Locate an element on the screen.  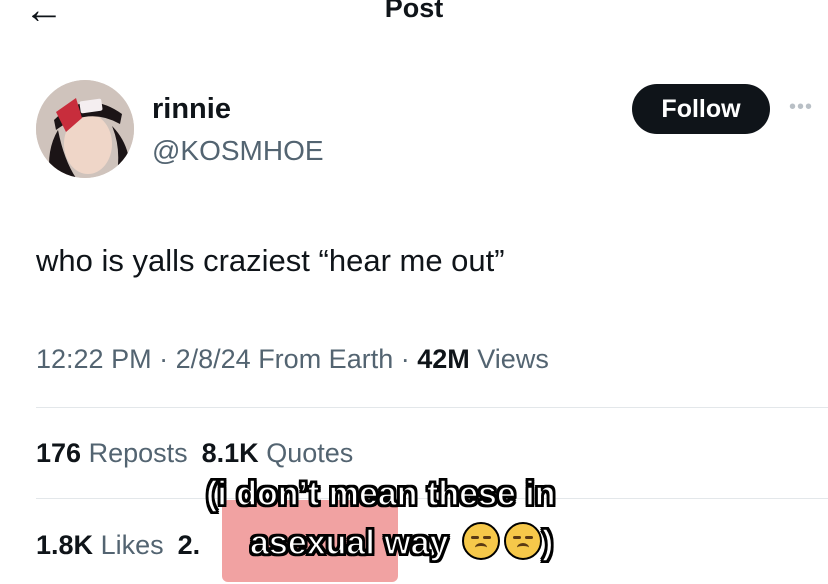
likes-stat: 1.8K Likes is located at coordinates (100, 545).